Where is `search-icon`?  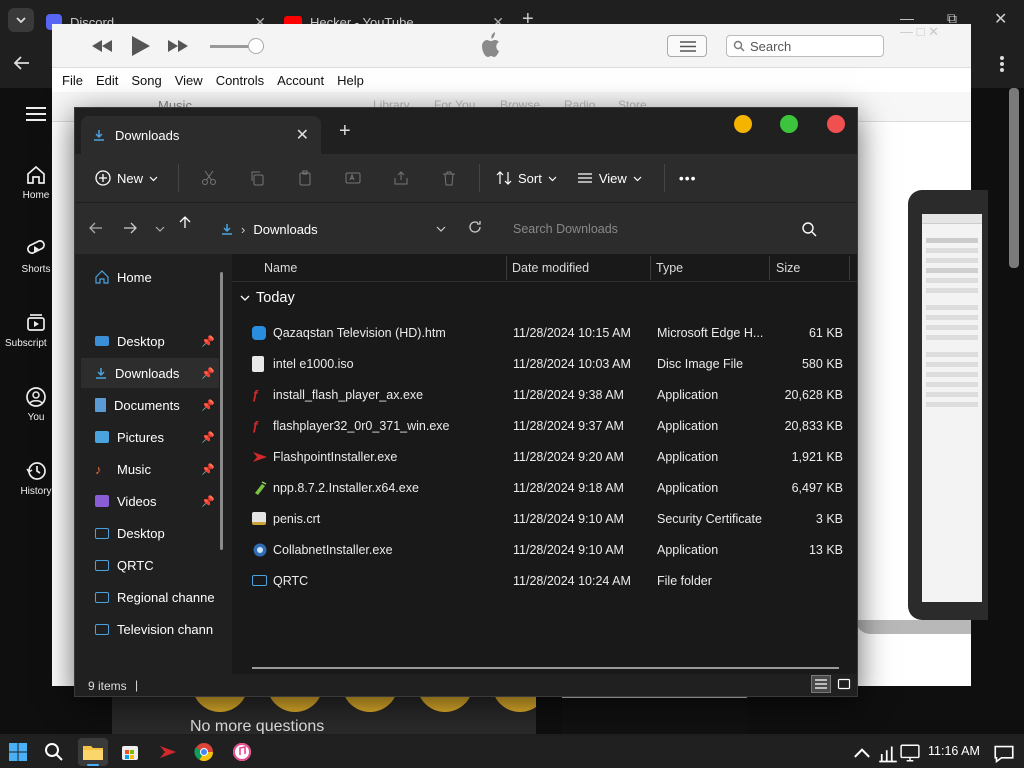
search-icon is located at coordinates (54, 752).